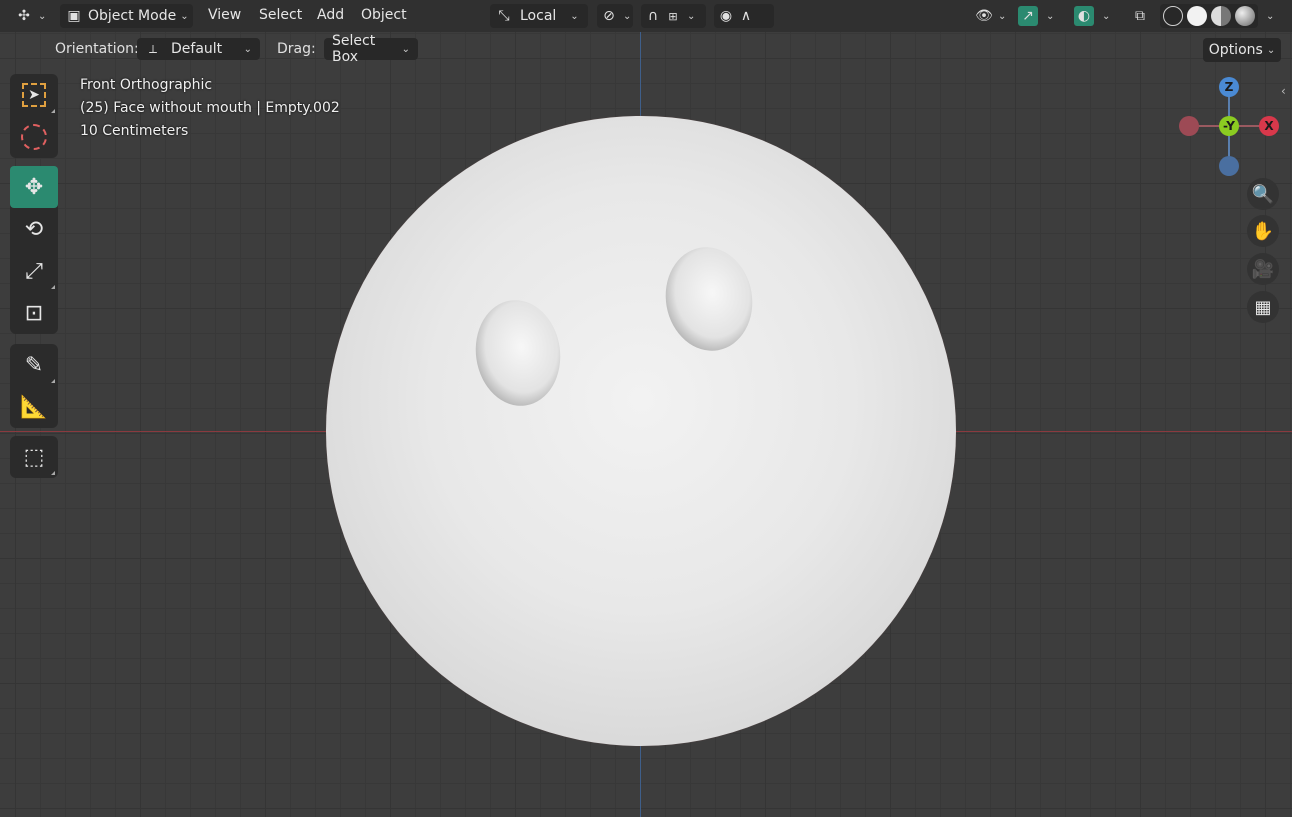 This screenshot has height=817, width=1292. What do you see at coordinates (653, 16) in the screenshot?
I see `magnet-icon: ∩` at bounding box center [653, 16].